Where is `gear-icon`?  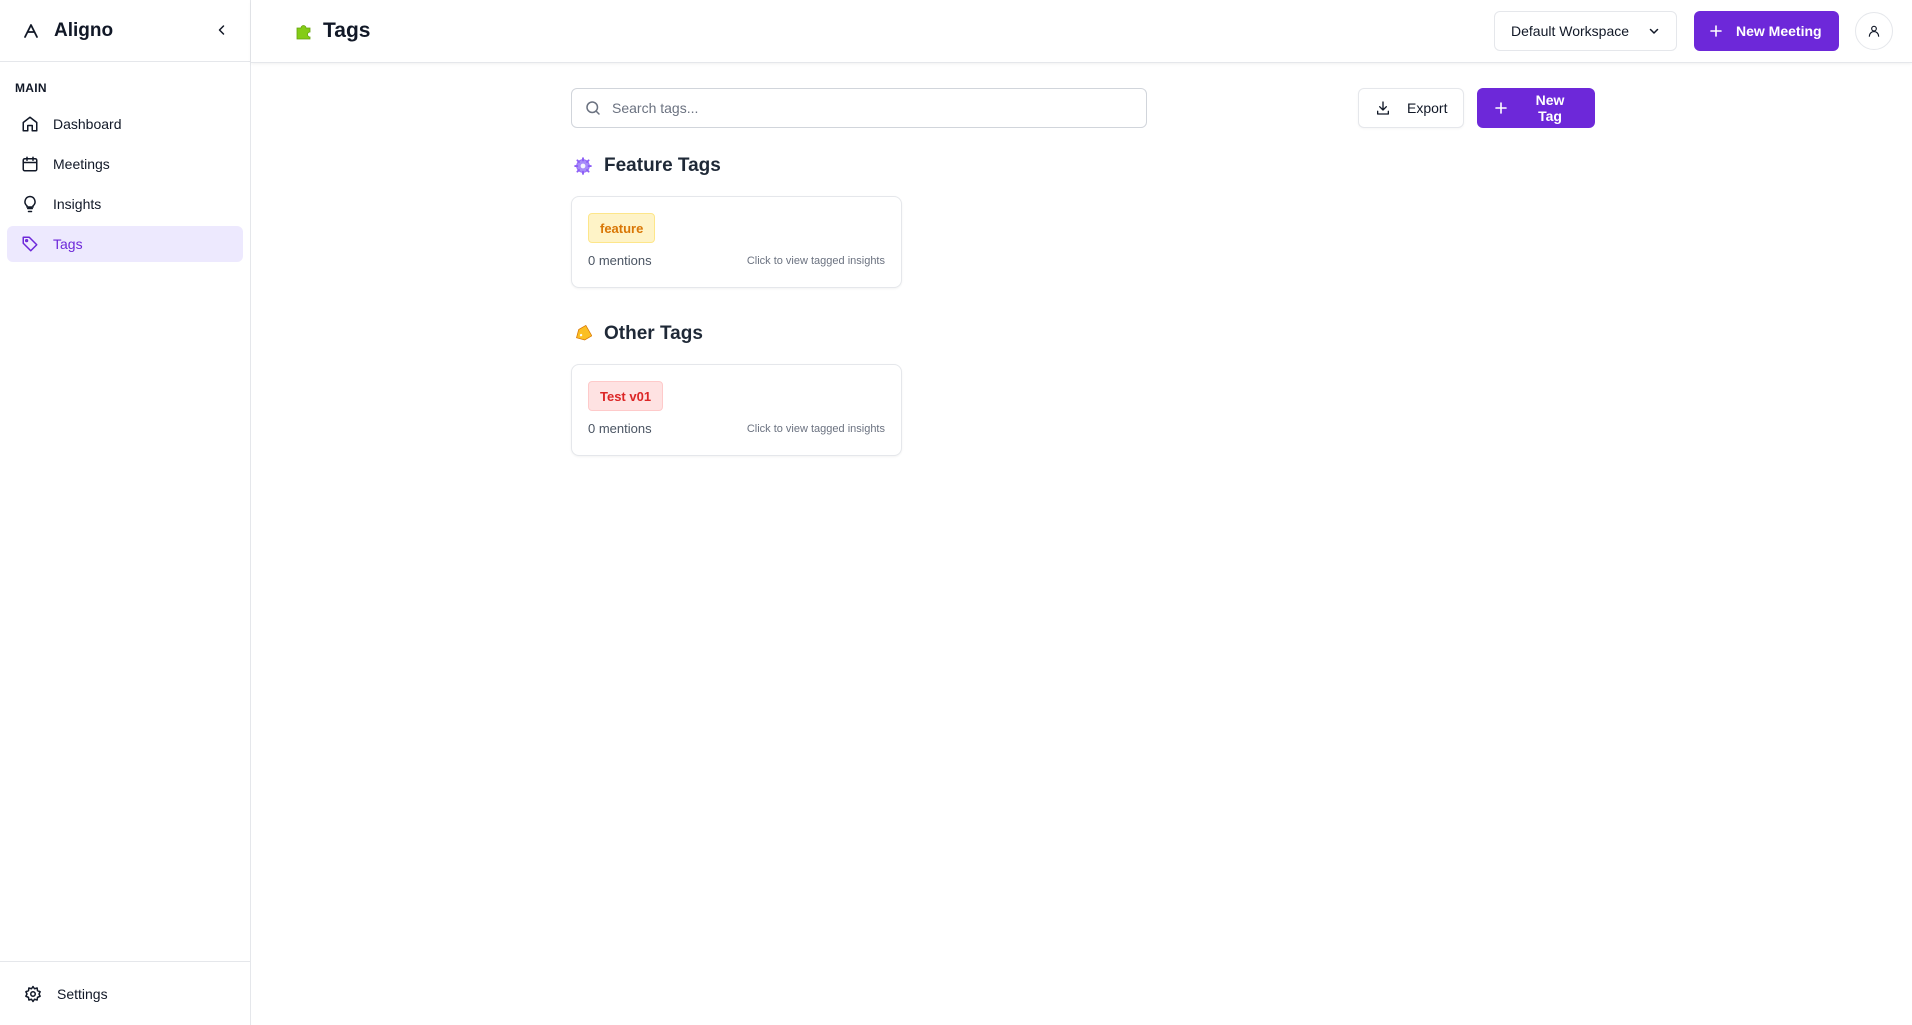
gear-icon is located at coordinates (33, 994).